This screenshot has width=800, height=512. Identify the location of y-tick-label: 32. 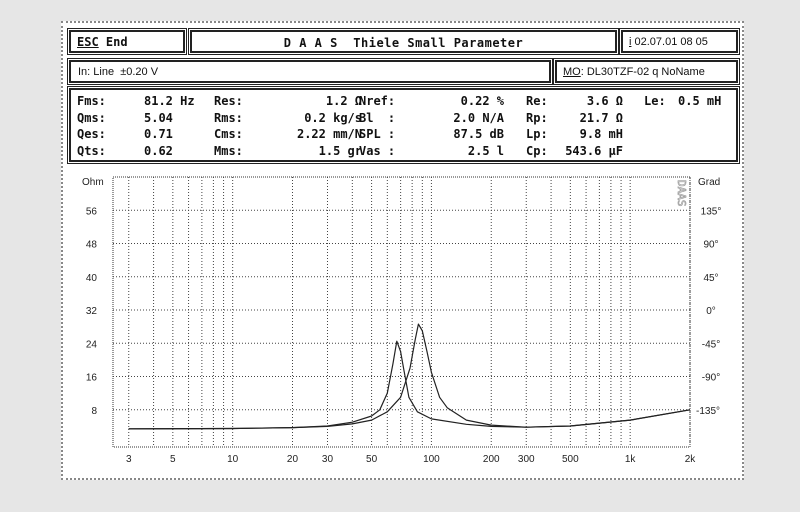
(92, 311).